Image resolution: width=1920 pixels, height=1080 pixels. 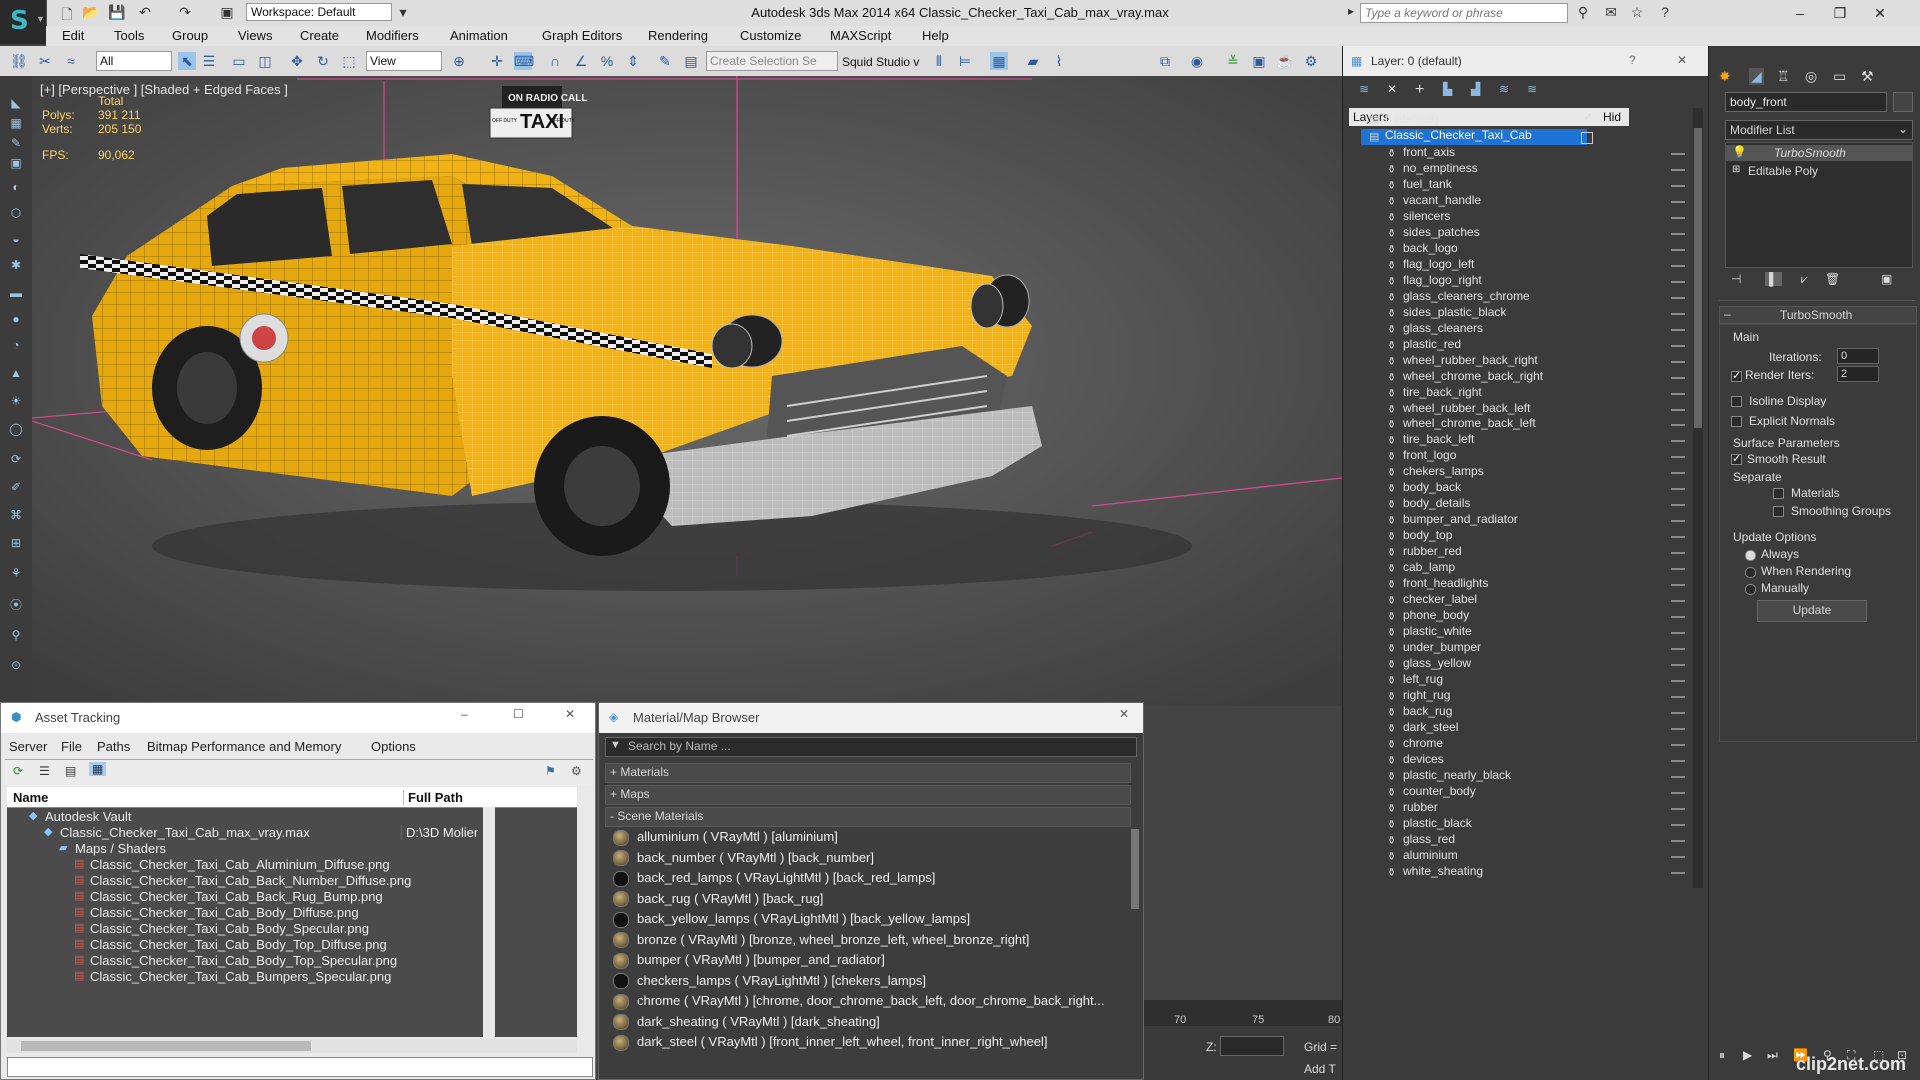 What do you see at coordinates (1736, 421) in the screenshot?
I see `explicit-normals-checkbox` at bounding box center [1736, 421].